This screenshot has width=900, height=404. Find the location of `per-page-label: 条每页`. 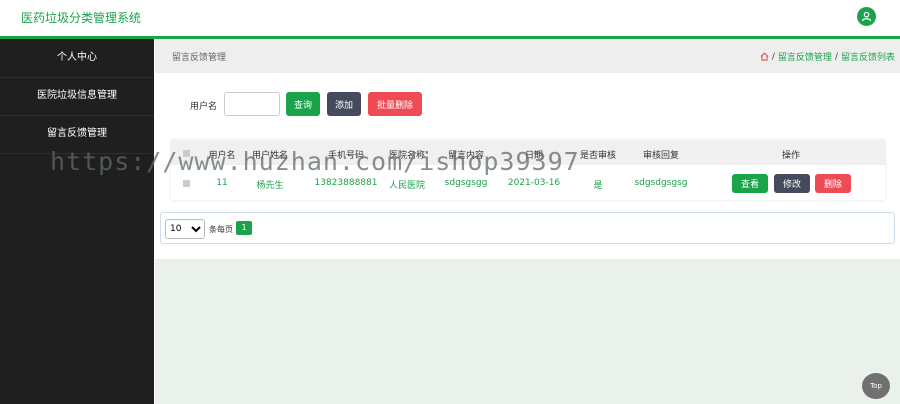

per-page-label: 条每页 is located at coordinates (221, 229).